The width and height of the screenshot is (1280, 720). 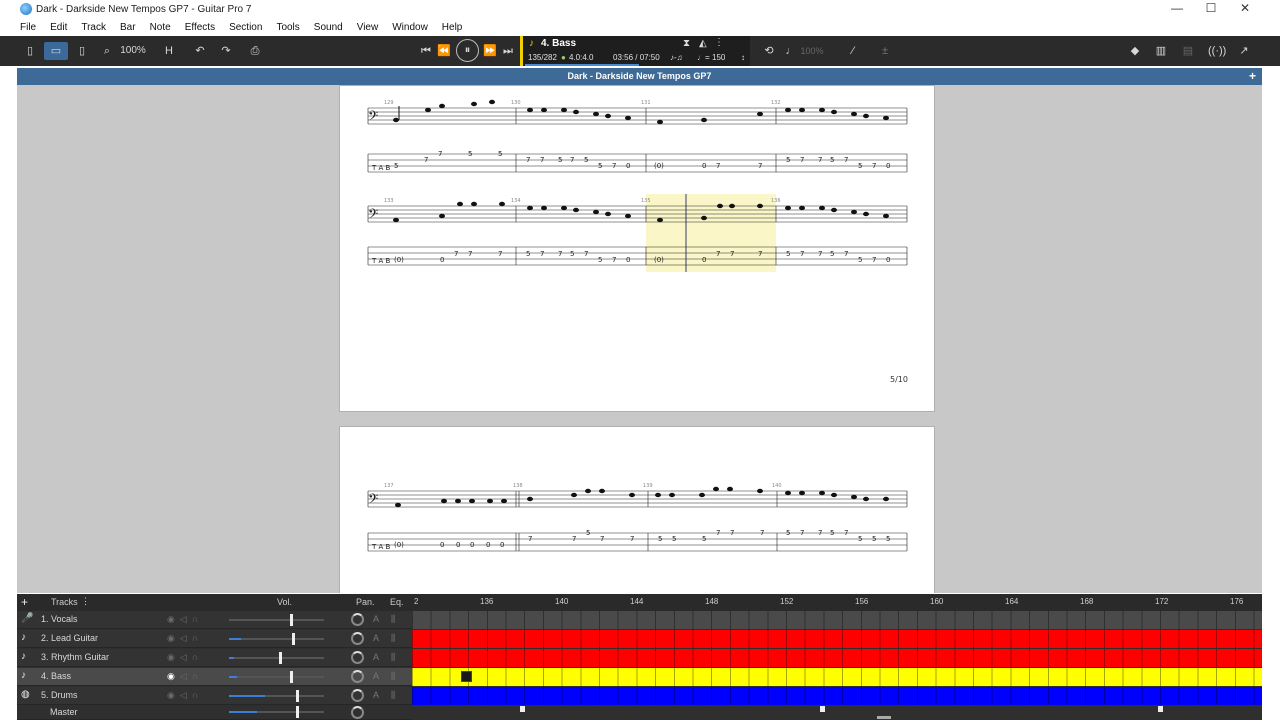 What do you see at coordinates (85, 601) in the screenshot?
I see `tracks-menu-icon: ⋮` at bounding box center [85, 601].